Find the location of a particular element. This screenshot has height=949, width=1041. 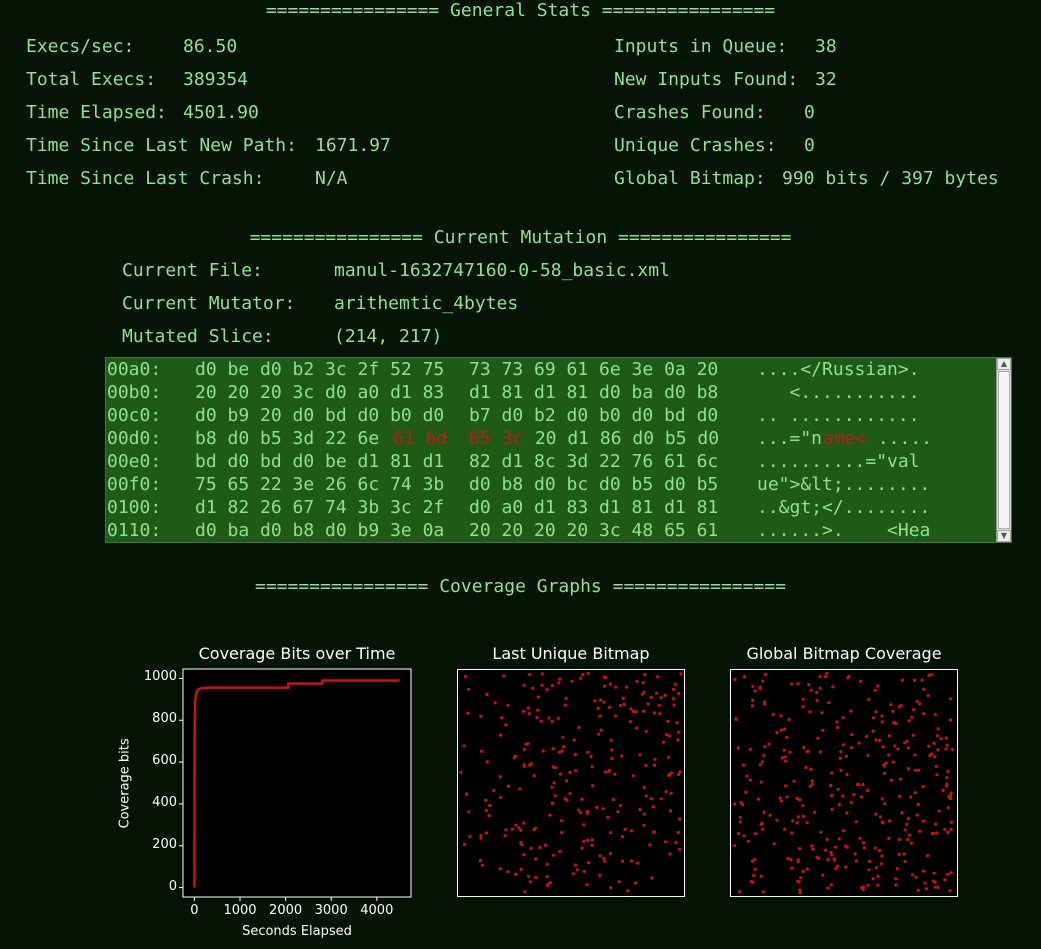

x-tick-label: 1000 is located at coordinates (240, 910).